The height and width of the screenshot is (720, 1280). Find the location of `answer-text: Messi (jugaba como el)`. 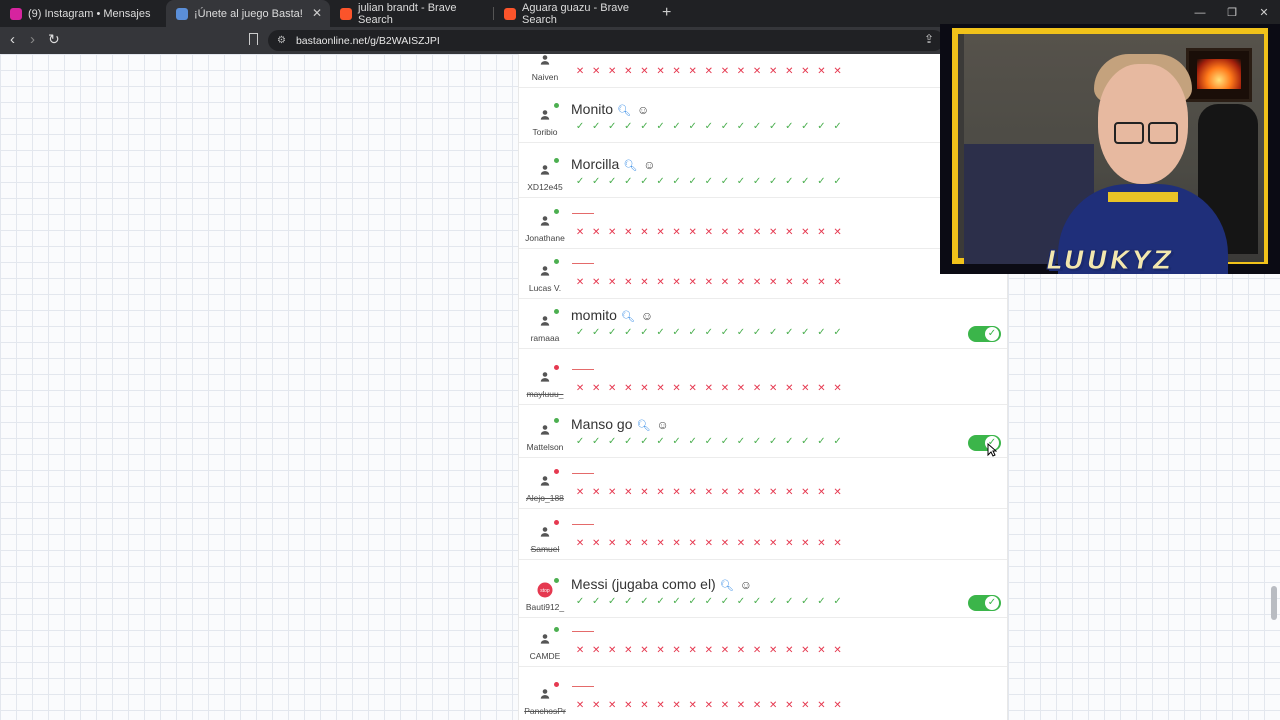

answer-text: Messi (jugaba como el) is located at coordinates (643, 584).